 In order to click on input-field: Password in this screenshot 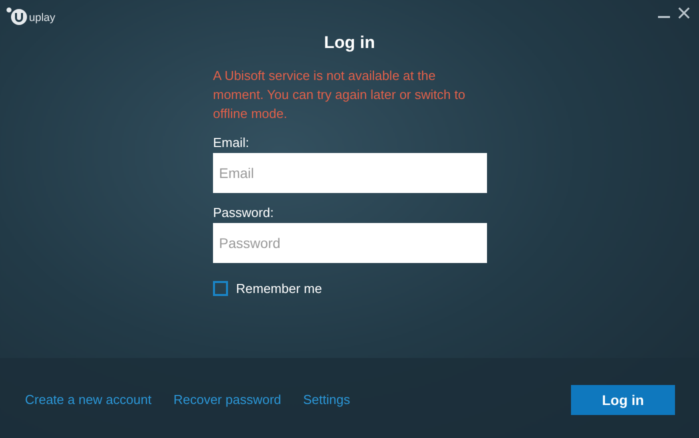, I will do `click(350, 242)`.